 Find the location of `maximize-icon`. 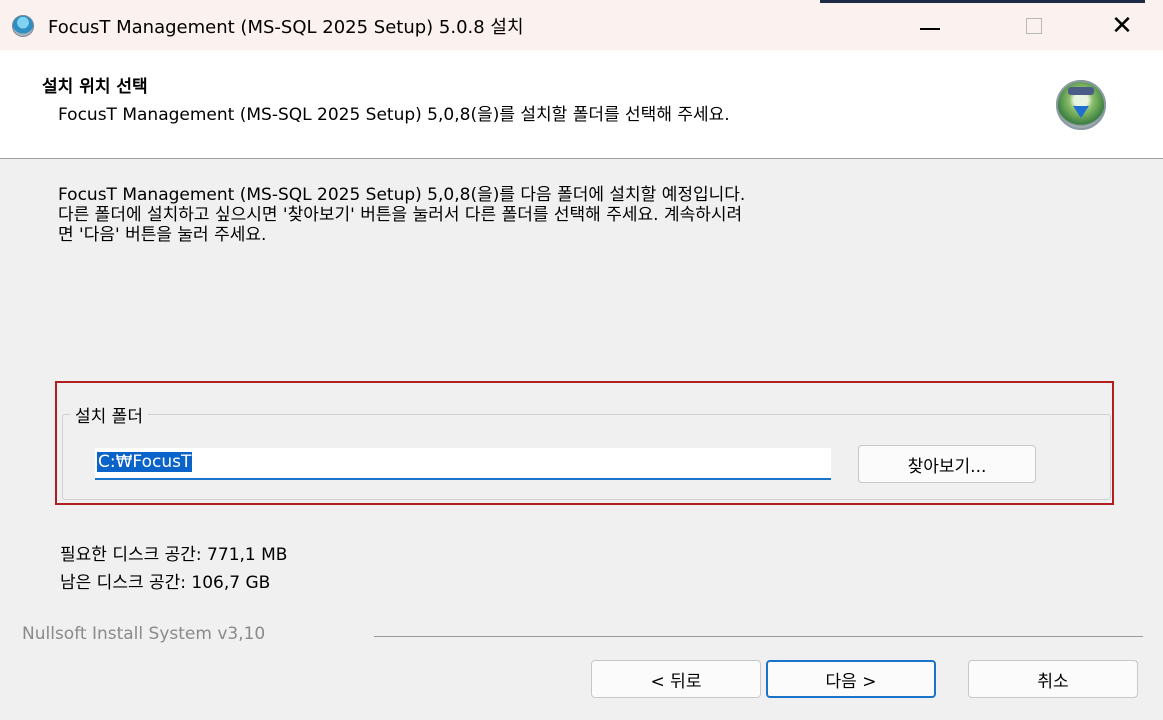

maximize-icon is located at coordinates (1034, 26).